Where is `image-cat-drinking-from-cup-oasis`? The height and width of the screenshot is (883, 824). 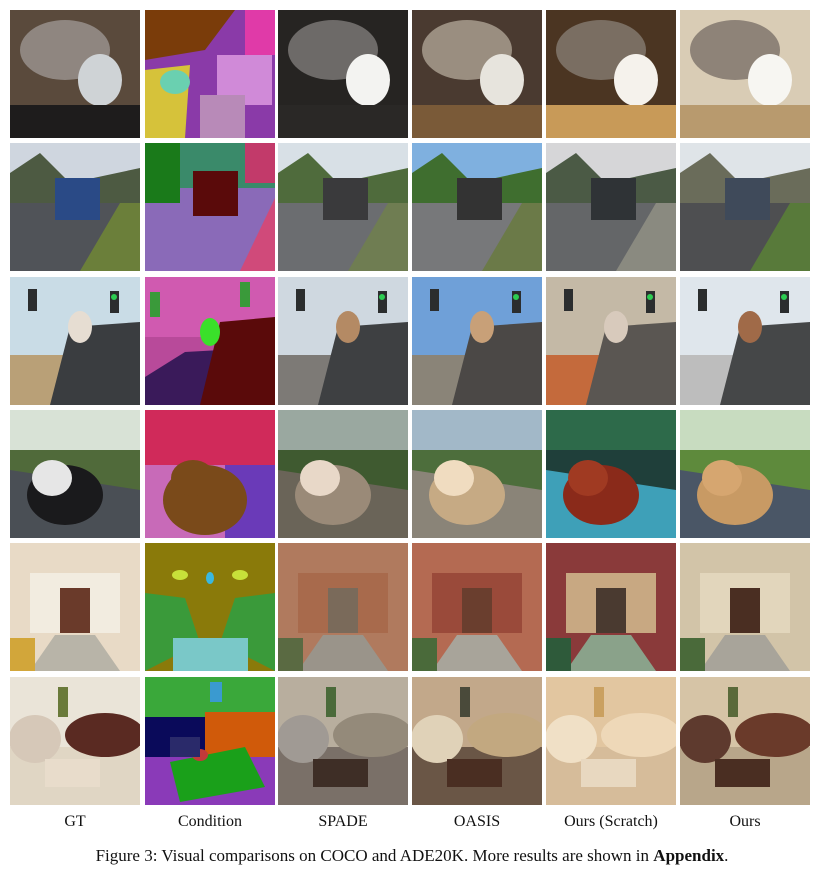
image-cat-drinking-from-cup-oasis is located at coordinates (477, 74).